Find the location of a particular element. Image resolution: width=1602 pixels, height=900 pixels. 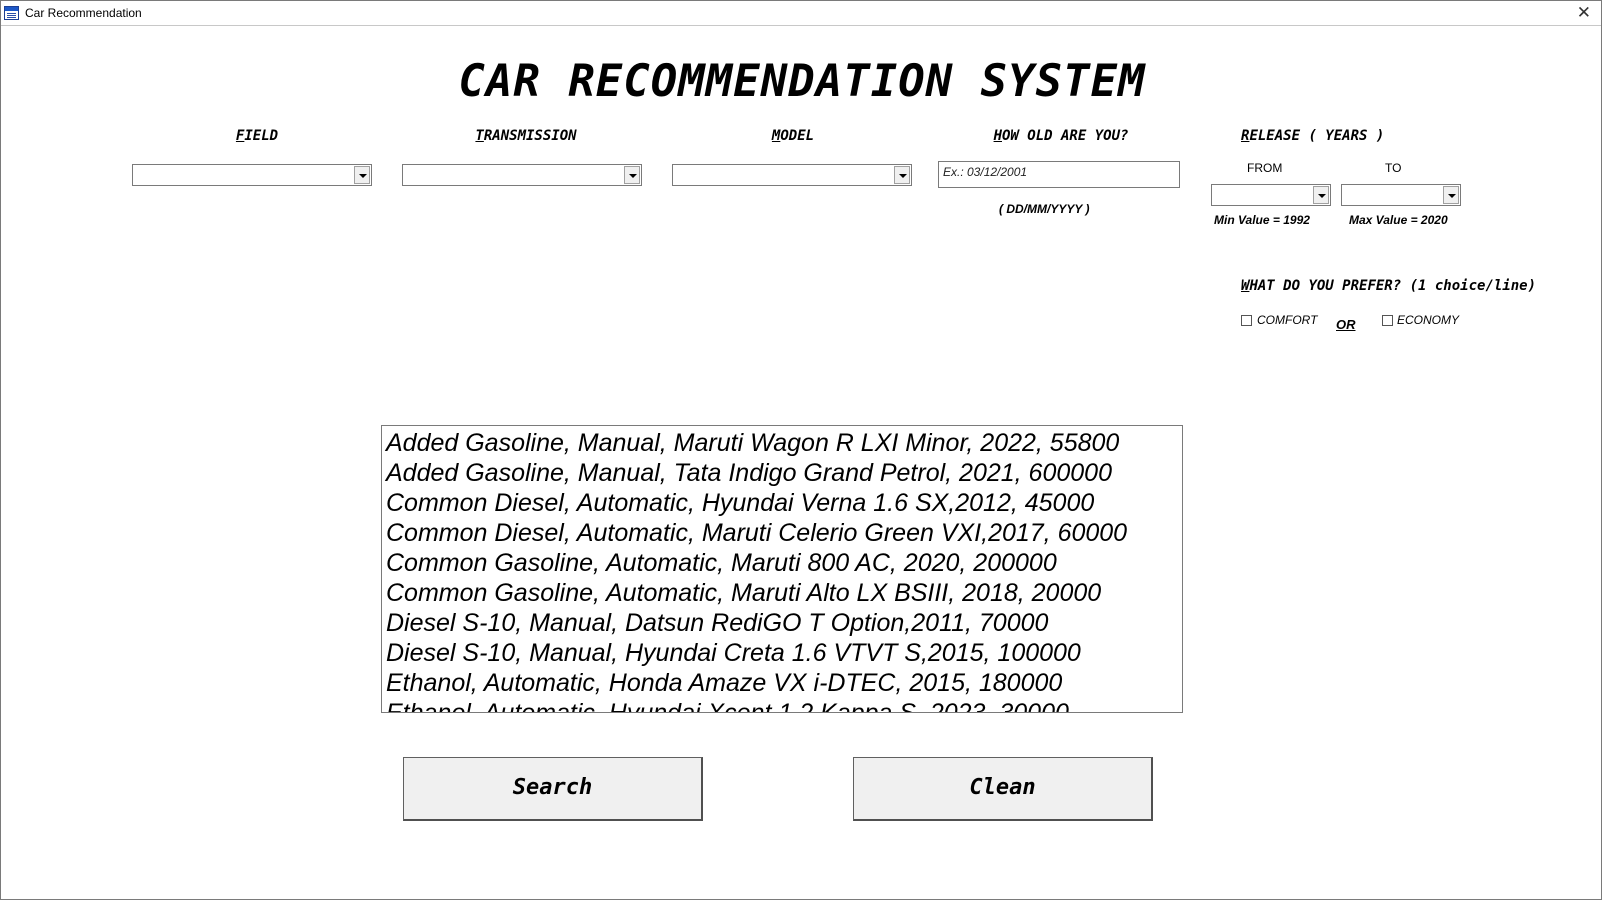

field-dropdown is located at coordinates (252, 175).